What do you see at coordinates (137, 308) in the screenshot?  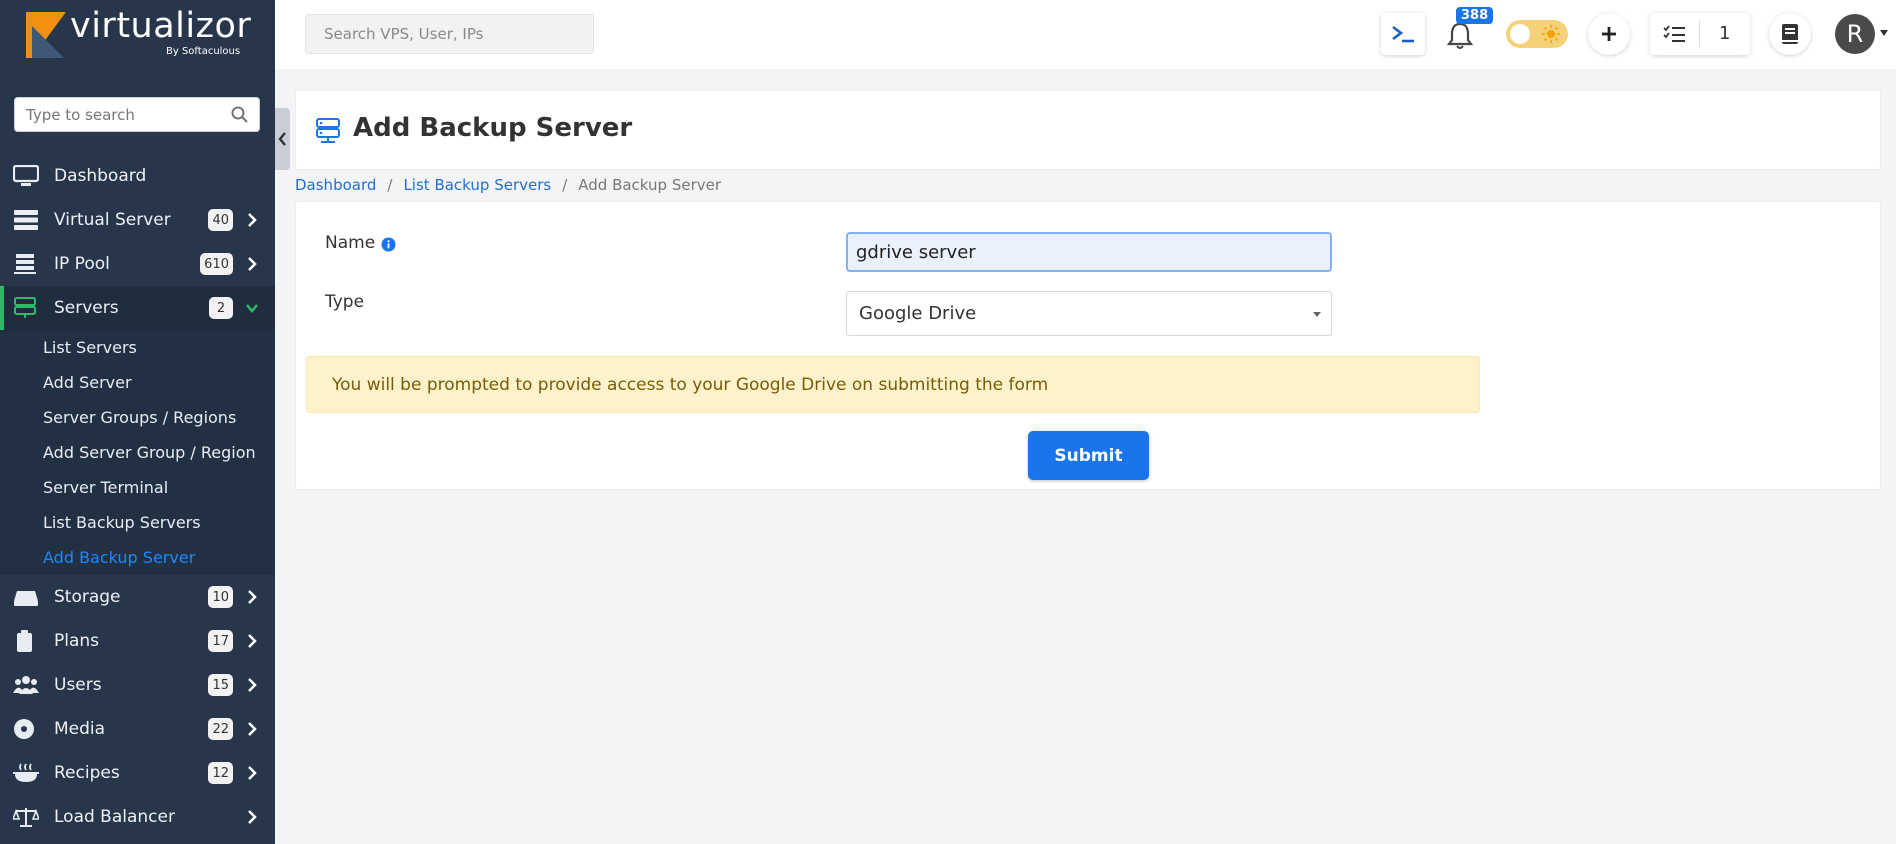 I see `sidebar-item-servers: Servers 2` at bounding box center [137, 308].